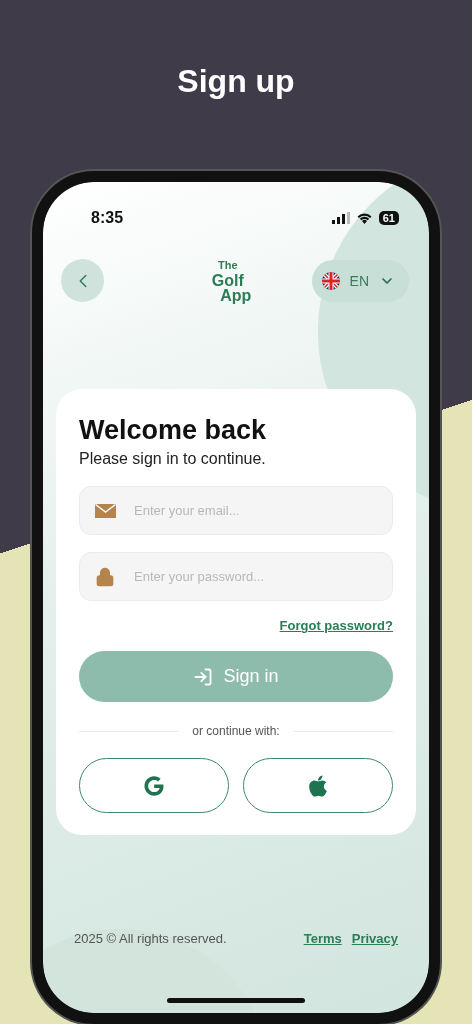  Describe the element at coordinates (236, 731) in the screenshot. I see `divider-text: or continue with:` at that location.